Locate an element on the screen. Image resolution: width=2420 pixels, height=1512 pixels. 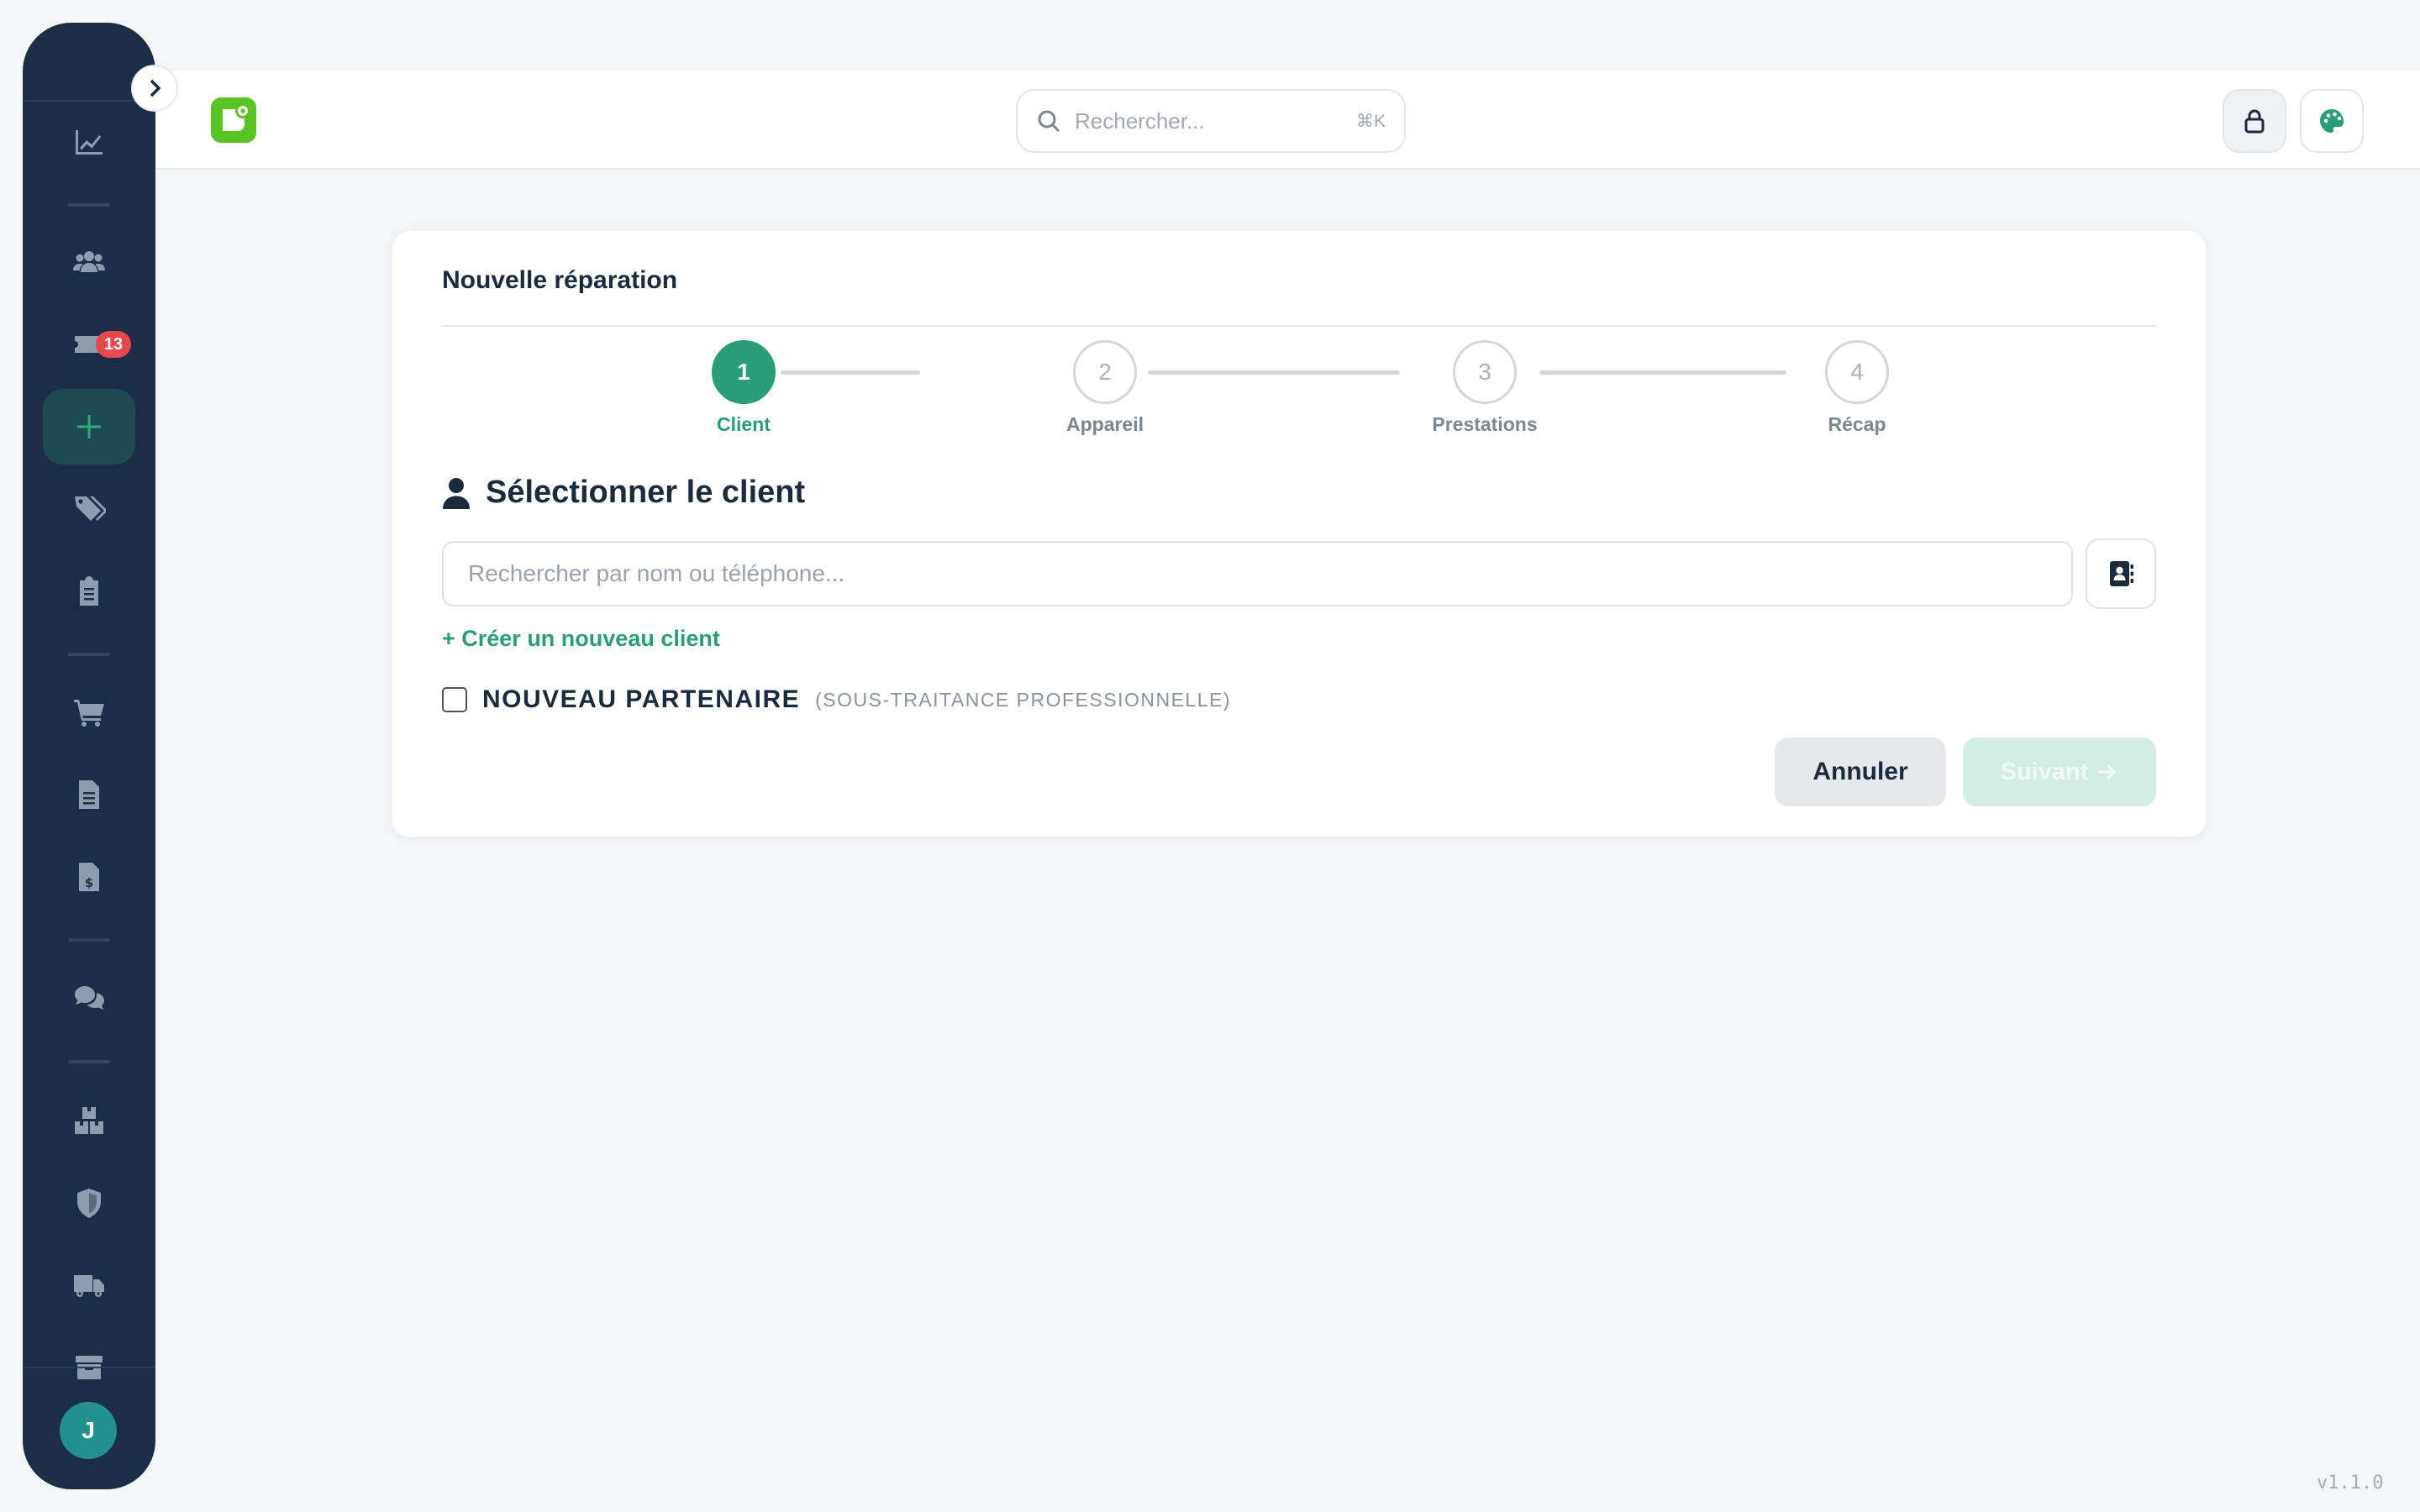
sidebar-item-shop is located at coordinates (89, 712).